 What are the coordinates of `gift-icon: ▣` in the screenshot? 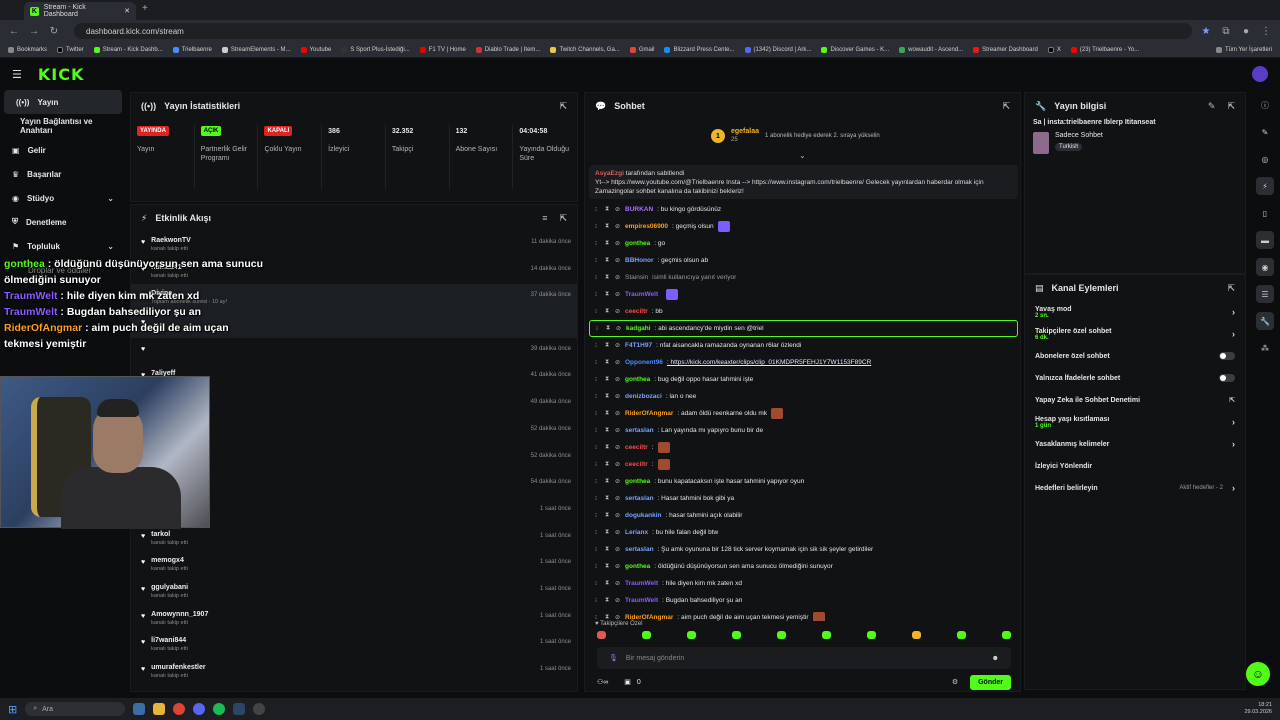 It's located at (627, 682).